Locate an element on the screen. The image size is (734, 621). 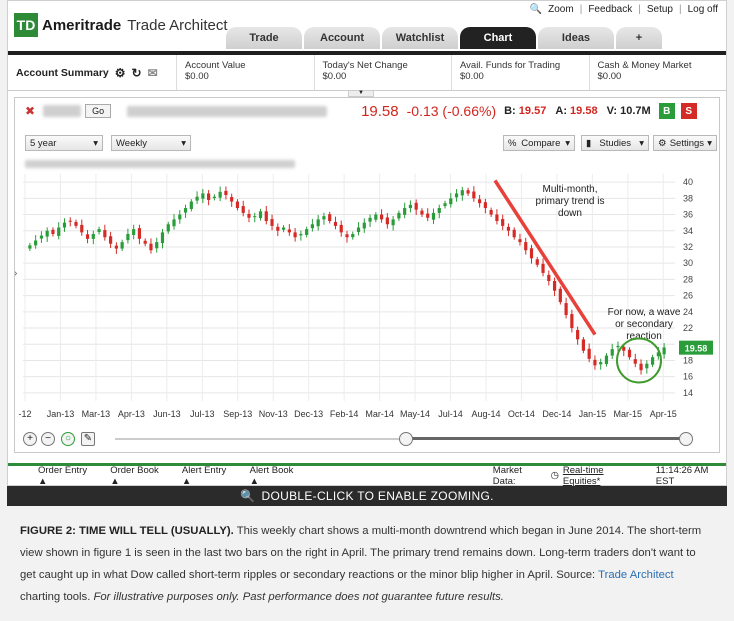
order-entry-tab: Order Entry ▲ is located at coordinates (67, 476).